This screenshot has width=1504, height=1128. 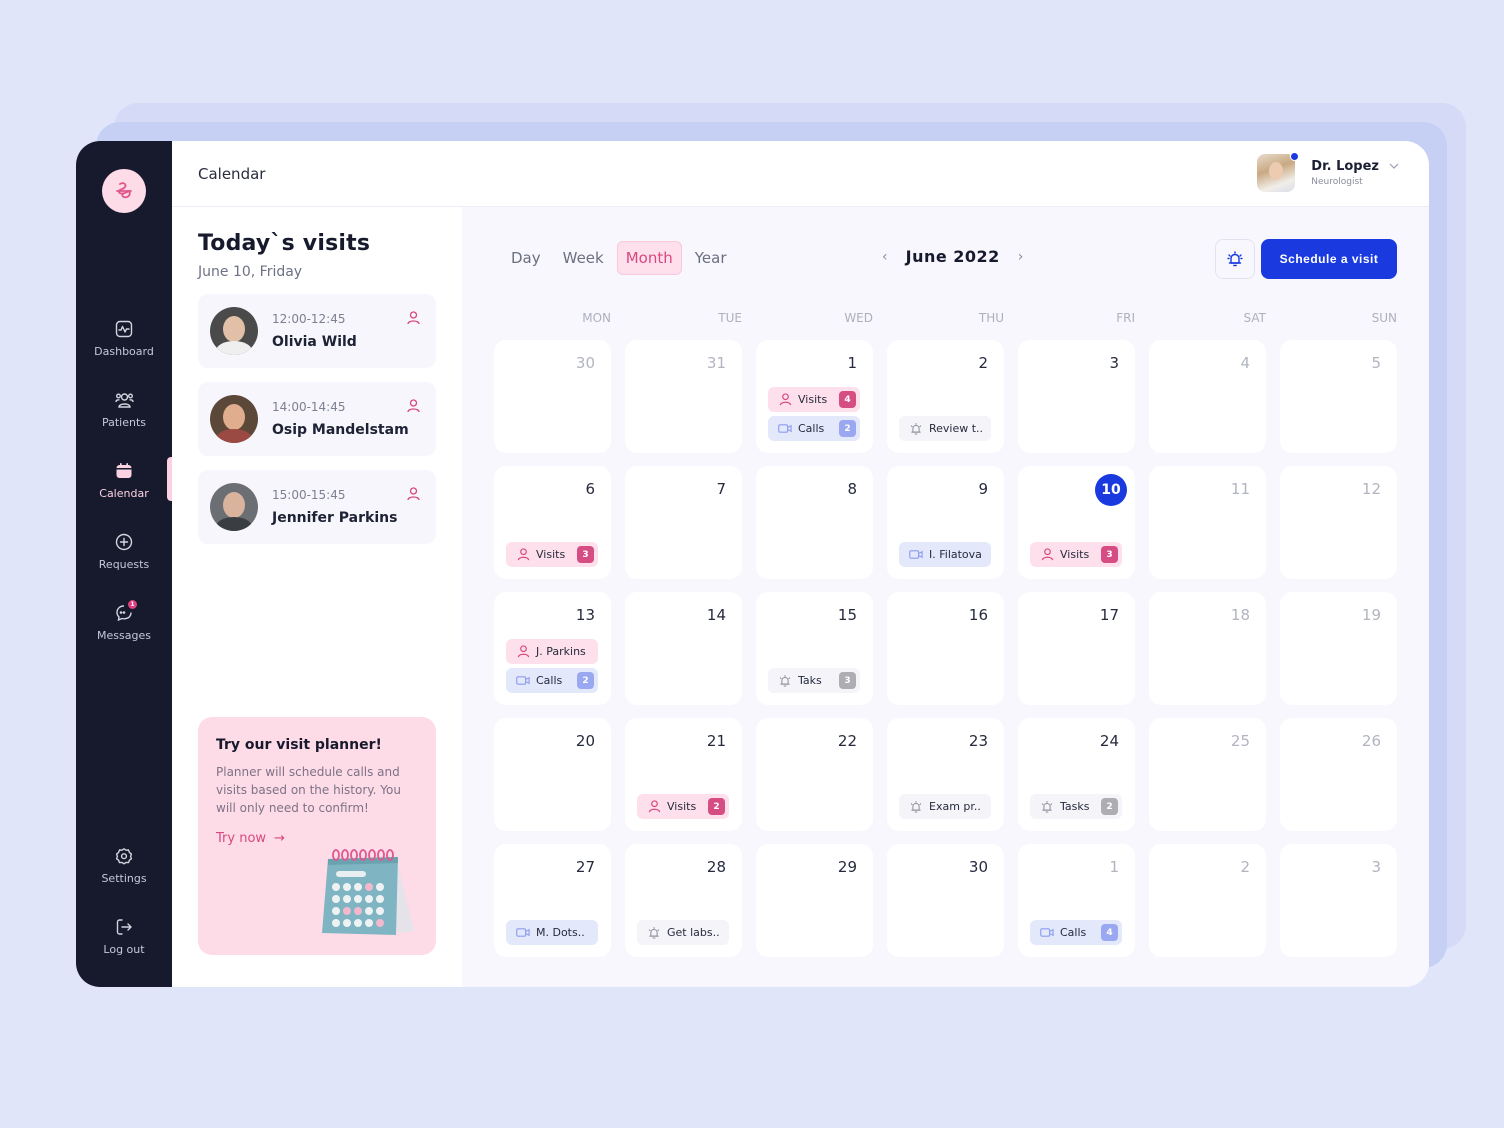 I want to click on day-cell: 1 Visits 4 Calls 2, so click(x=814, y=396).